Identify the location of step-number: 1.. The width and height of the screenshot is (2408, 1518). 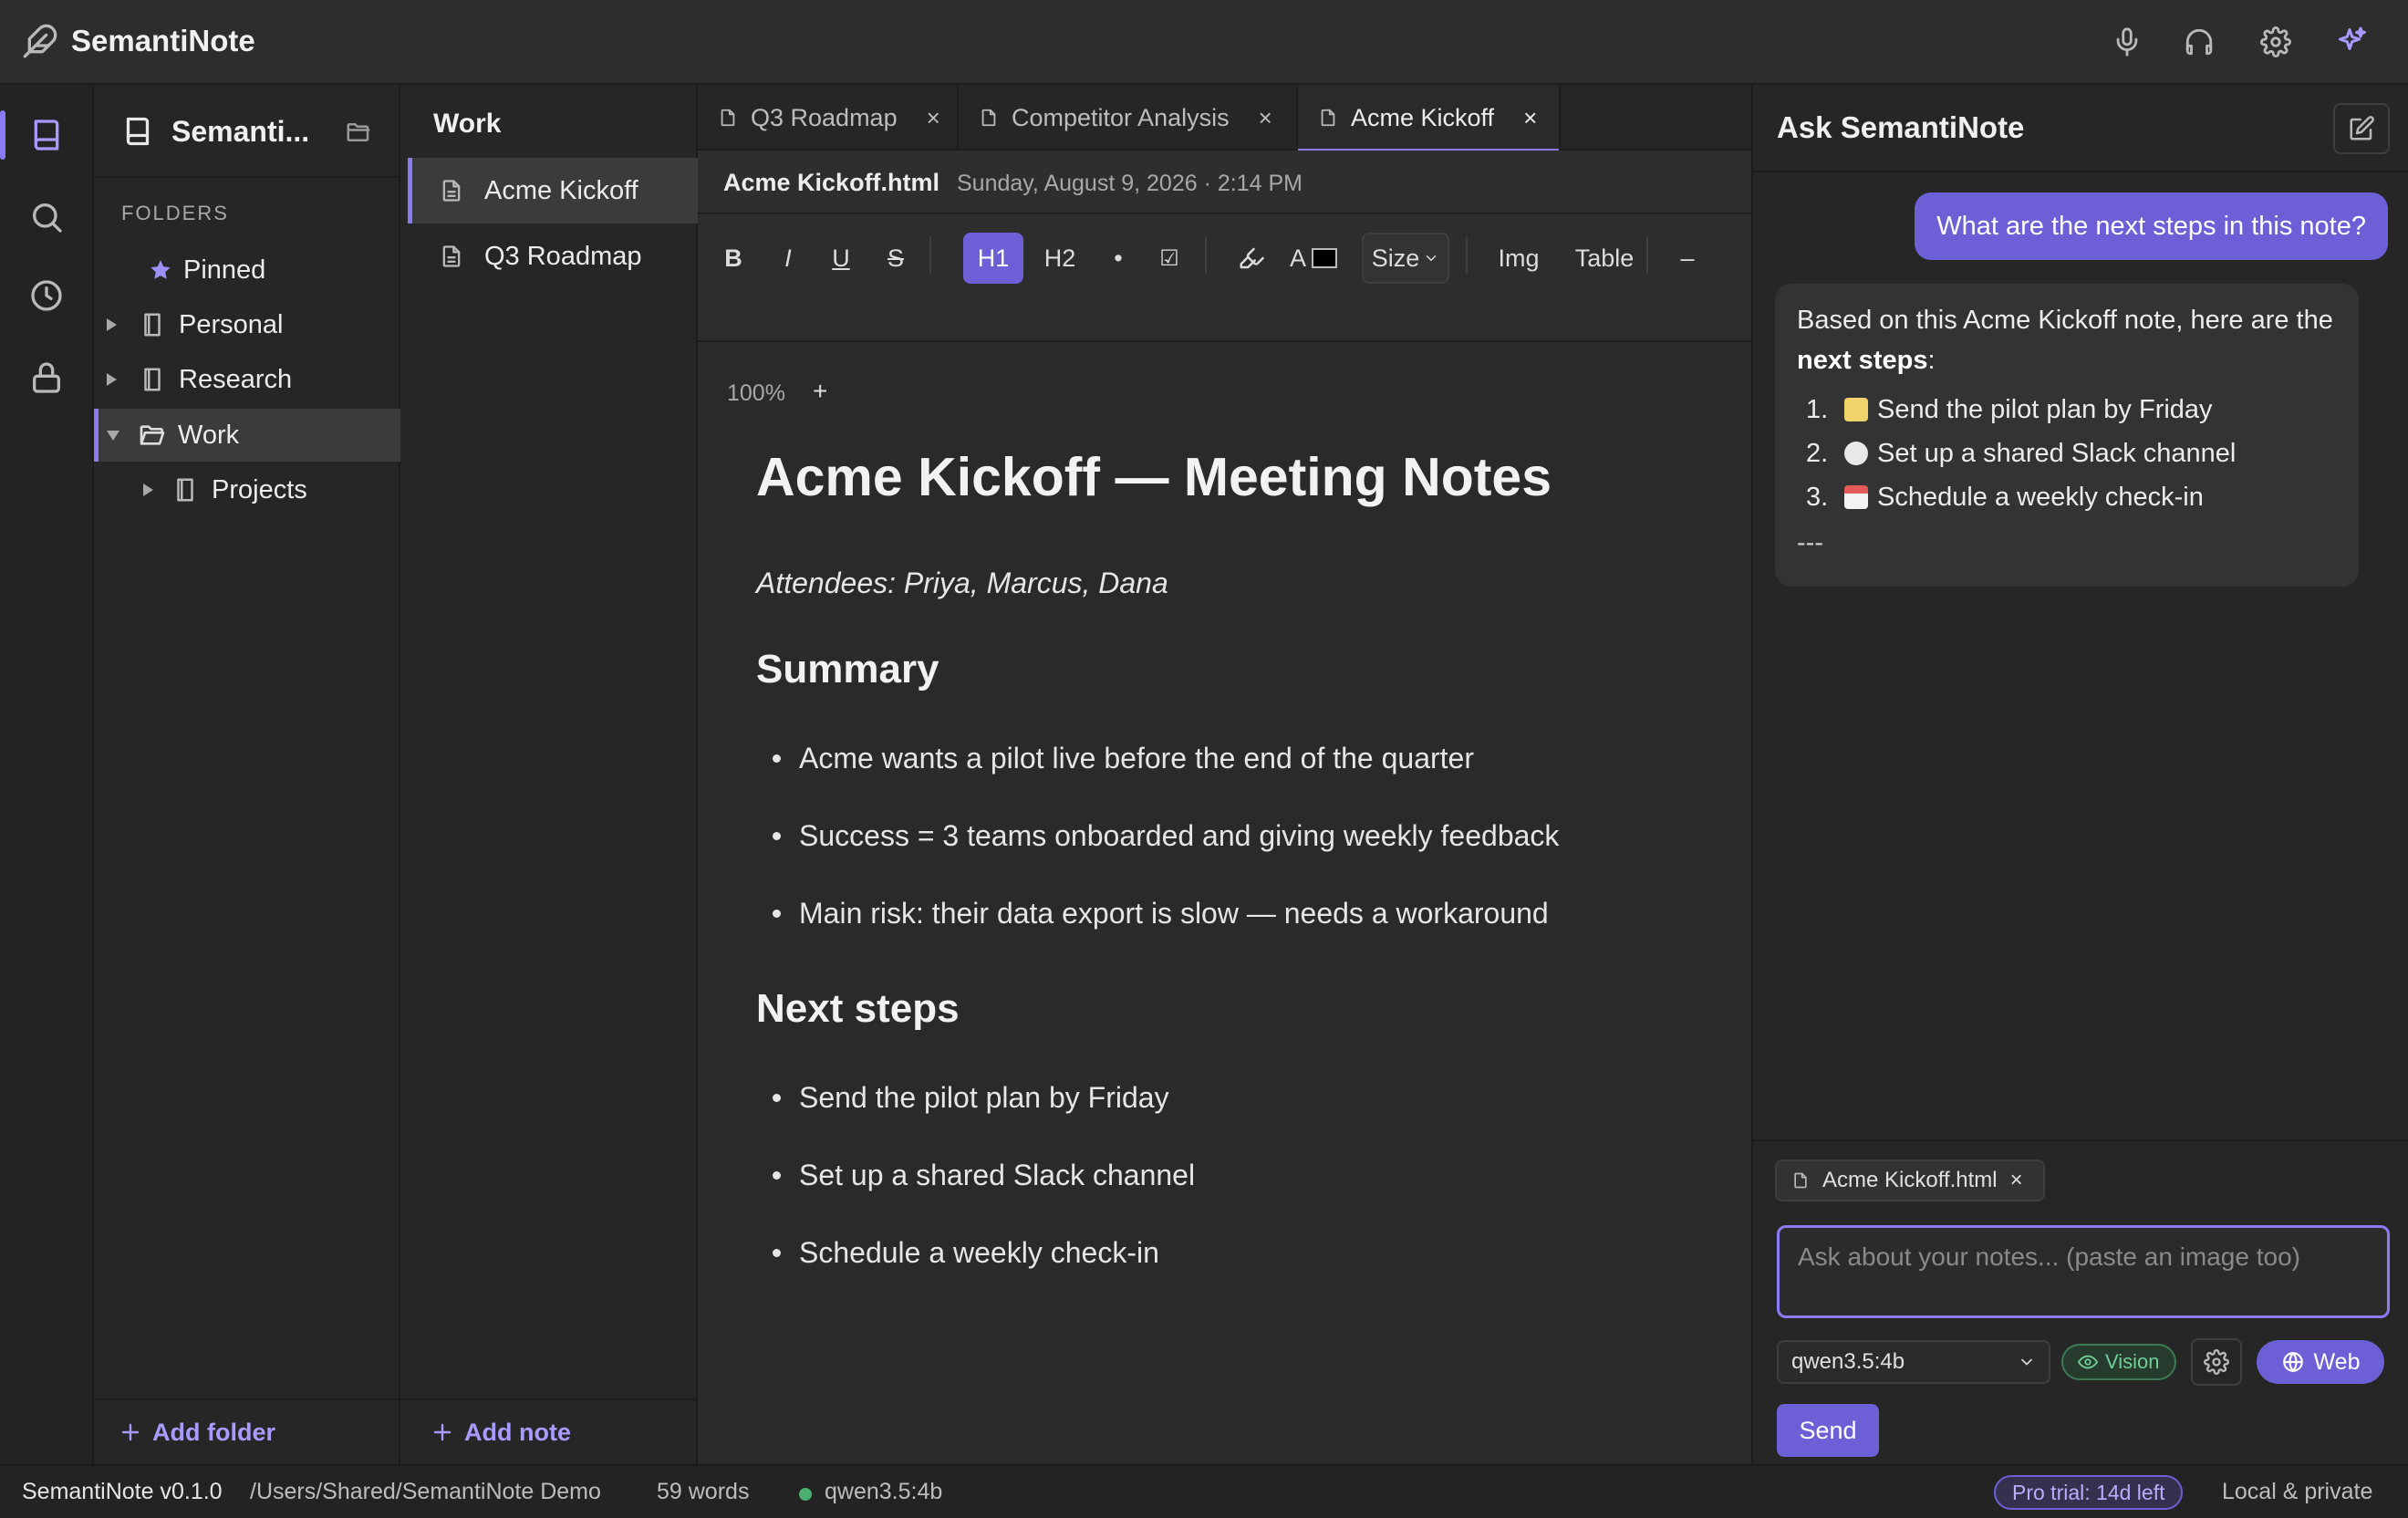
(1817, 409).